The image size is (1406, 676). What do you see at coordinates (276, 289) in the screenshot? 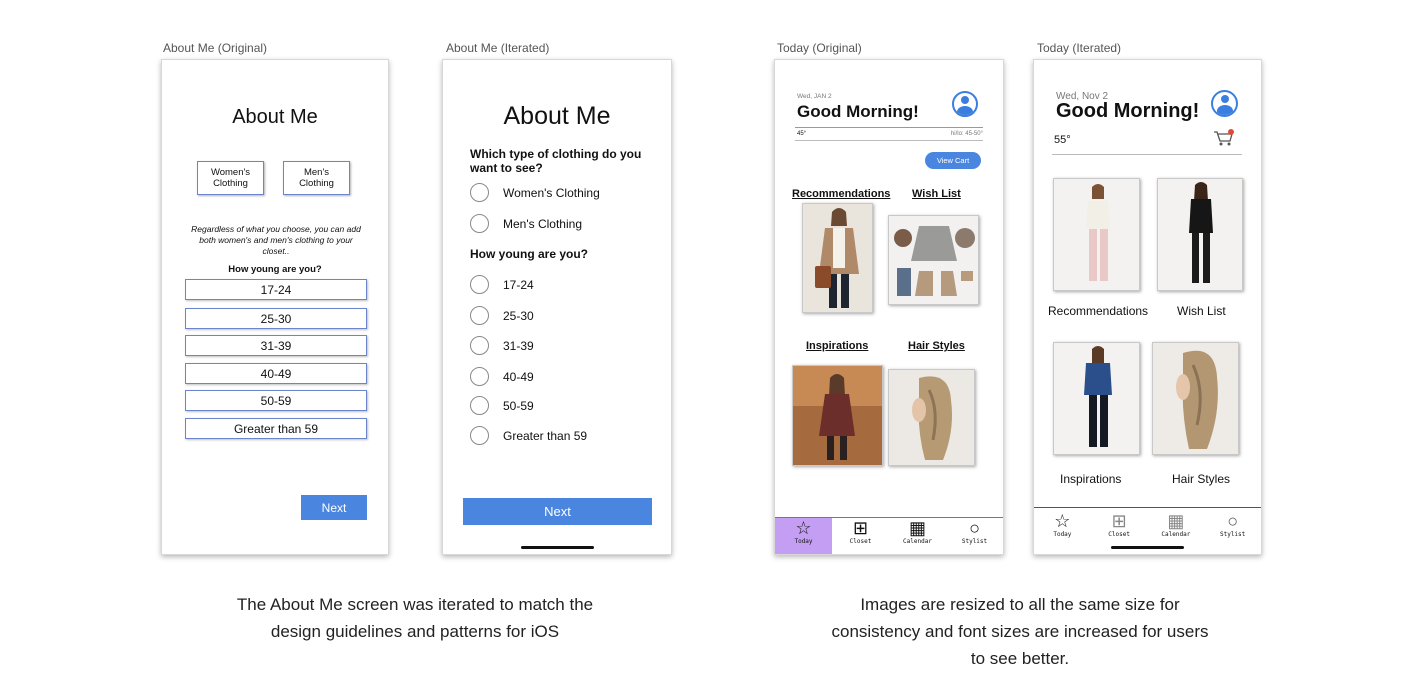
I see `age-button-17-24: 17-24` at bounding box center [276, 289].